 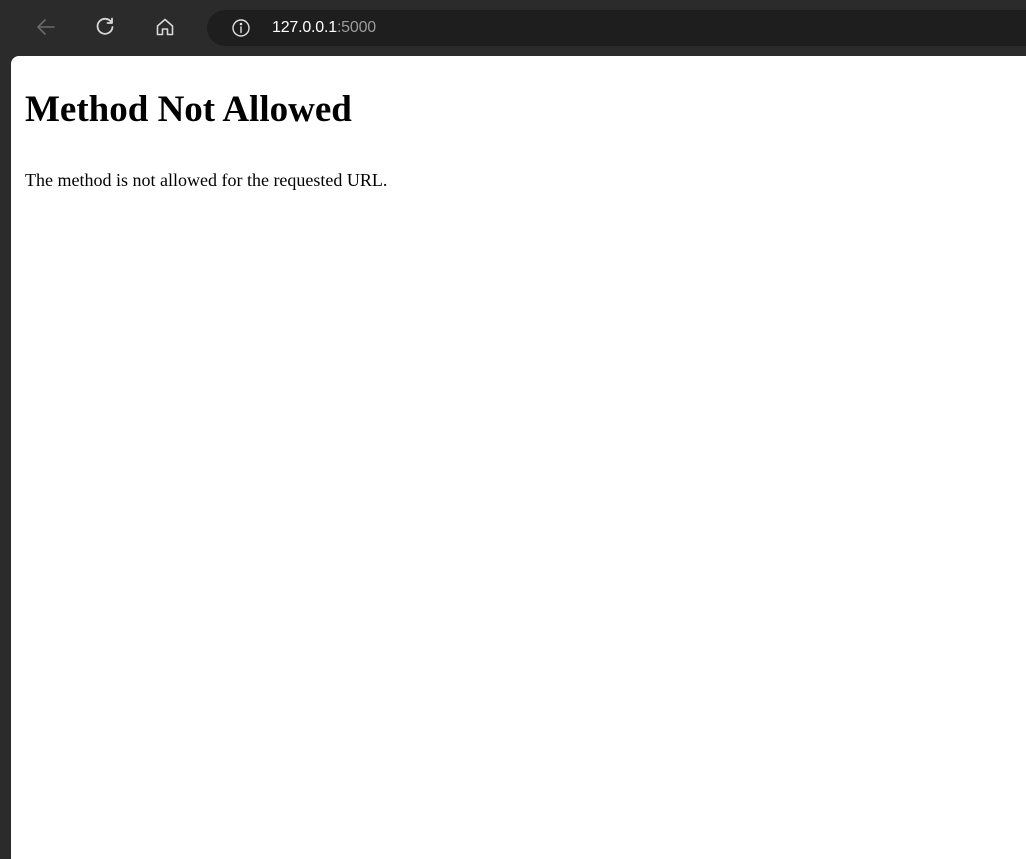 What do you see at coordinates (188, 109) in the screenshot?
I see `page-title: Method Not Allowed` at bounding box center [188, 109].